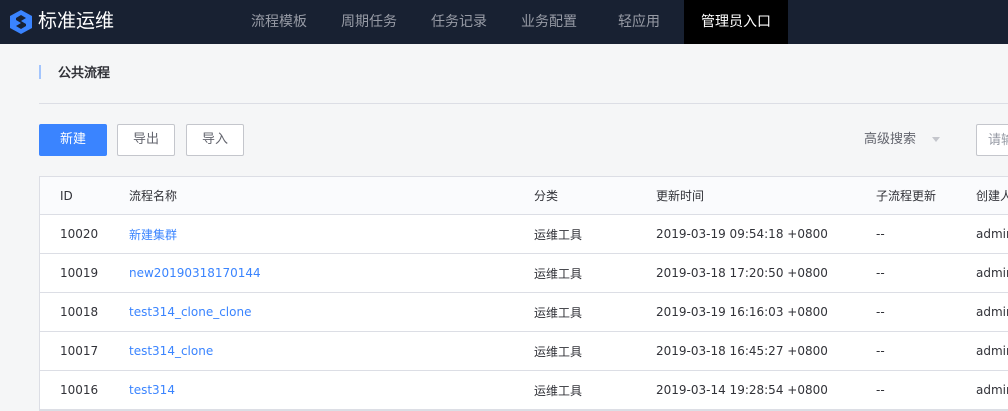 This screenshot has width=1008, height=411. What do you see at coordinates (279, 22) in the screenshot?
I see `nav-item-flow-templates: 流程模板` at bounding box center [279, 22].